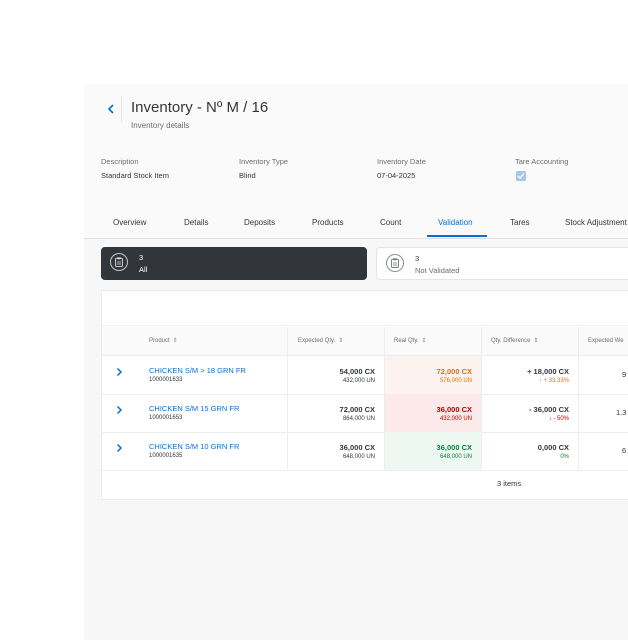  Describe the element at coordinates (509, 483) in the screenshot. I see `items-count: 3 items` at that location.